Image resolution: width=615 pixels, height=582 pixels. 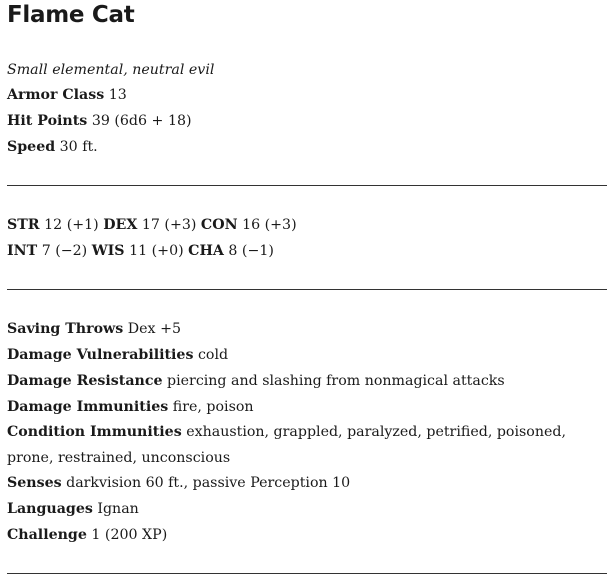 I want to click on armor-class-row: Armor Class 13, so click(x=67, y=95).